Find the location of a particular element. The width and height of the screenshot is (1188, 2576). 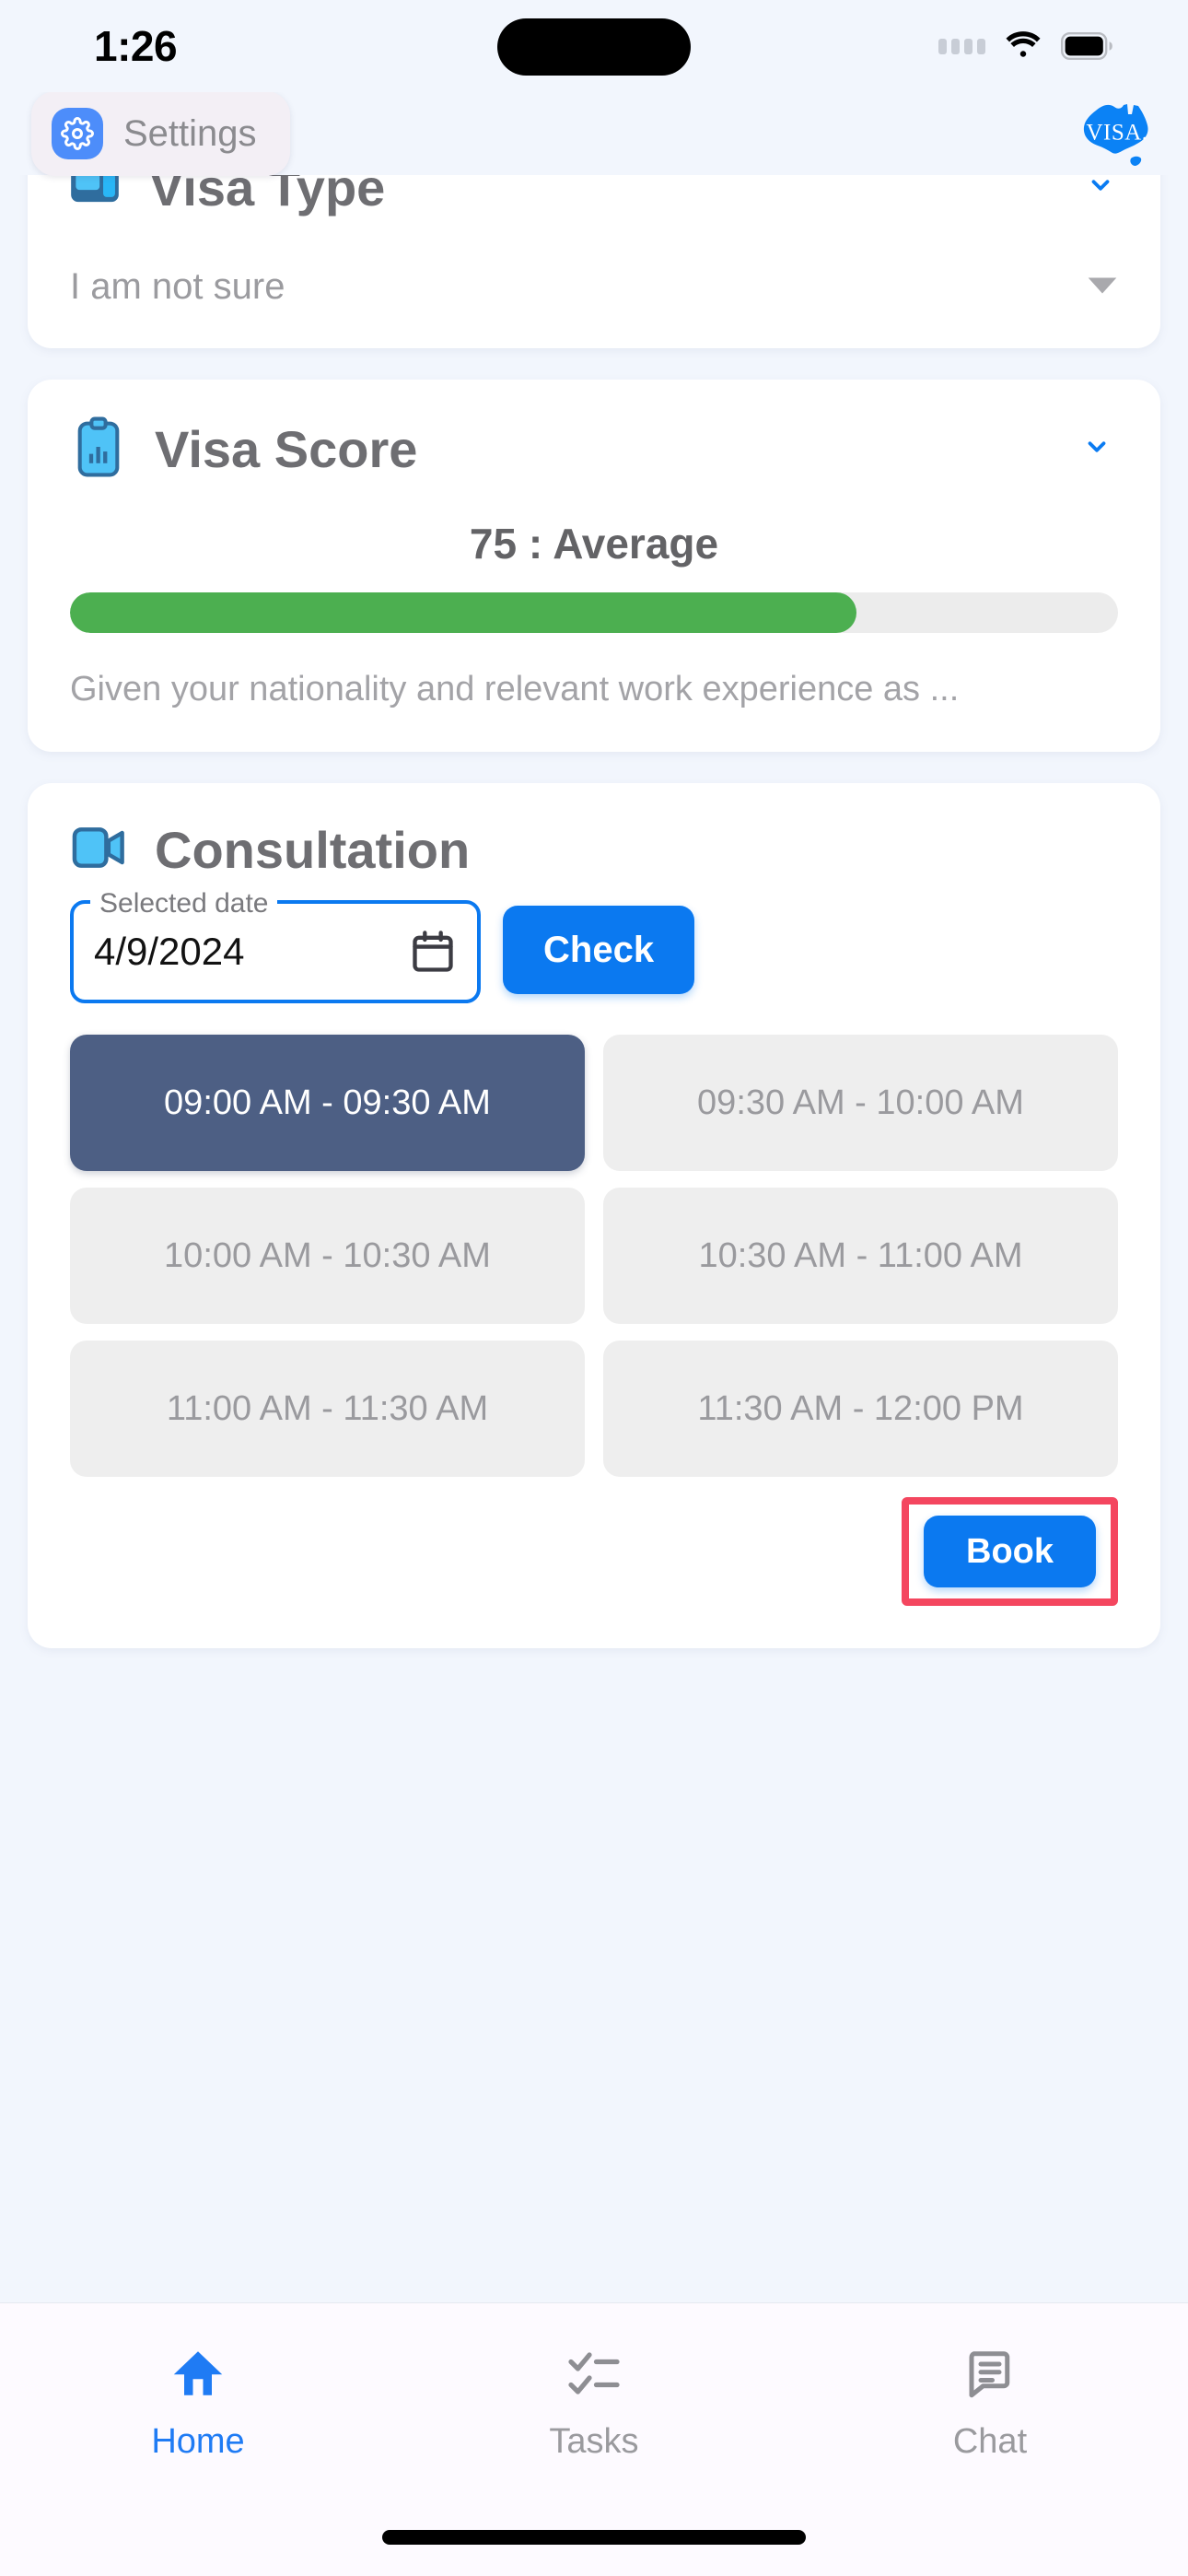

status-bar-time: 1:26 is located at coordinates (136, 46).